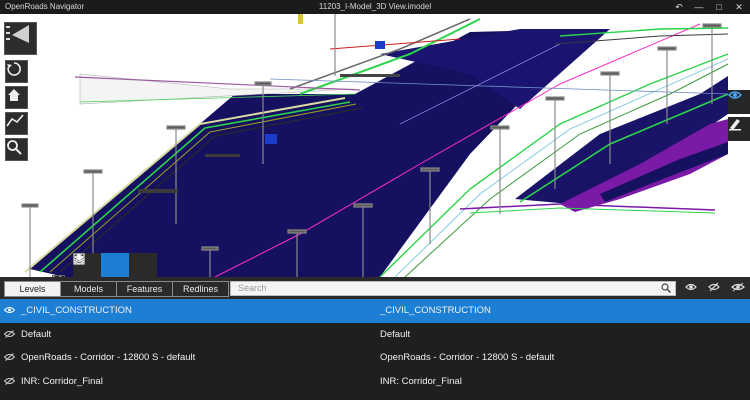 The height and width of the screenshot is (400, 750). Describe the element at coordinates (739, 102) in the screenshot. I see `visibility-button` at that location.